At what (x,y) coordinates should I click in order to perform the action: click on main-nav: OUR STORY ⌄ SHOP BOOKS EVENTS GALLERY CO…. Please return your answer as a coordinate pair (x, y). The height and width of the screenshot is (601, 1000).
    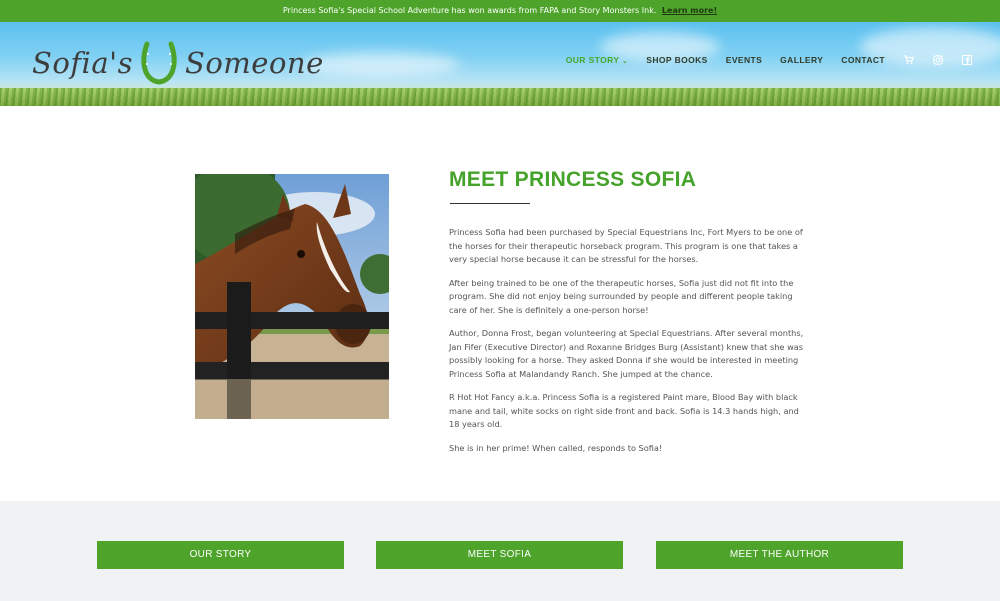
    Looking at the image, I should click on (760, 60).